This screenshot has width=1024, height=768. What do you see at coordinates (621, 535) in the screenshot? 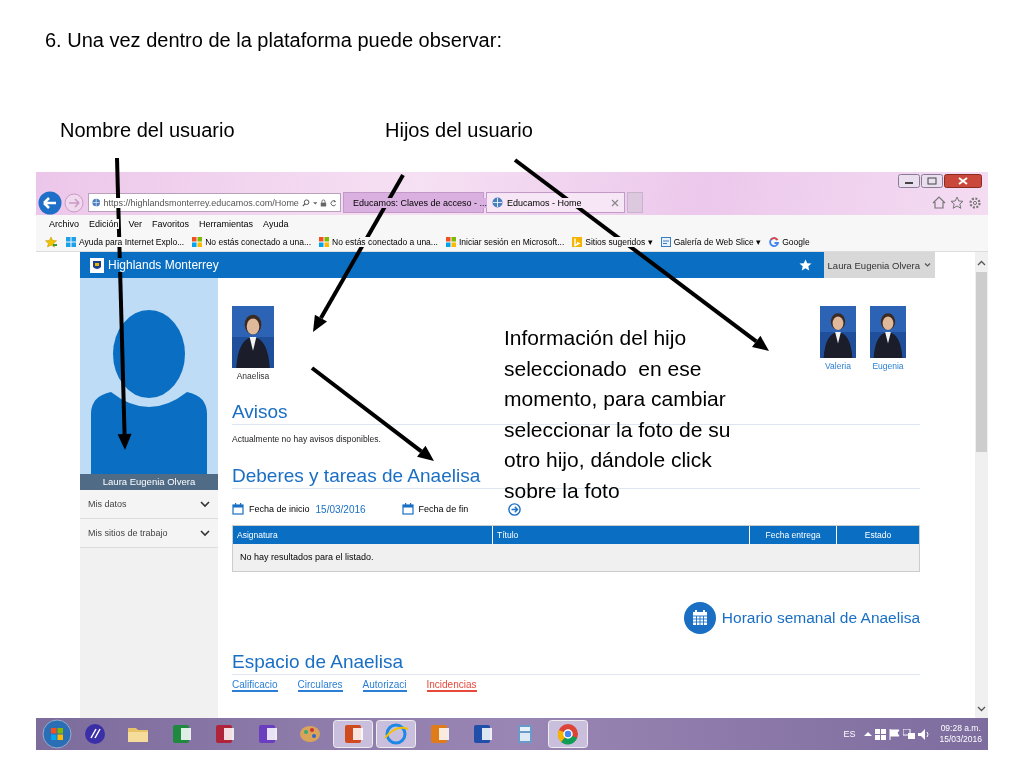
I see `column-header: Título` at bounding box center [621, 535].